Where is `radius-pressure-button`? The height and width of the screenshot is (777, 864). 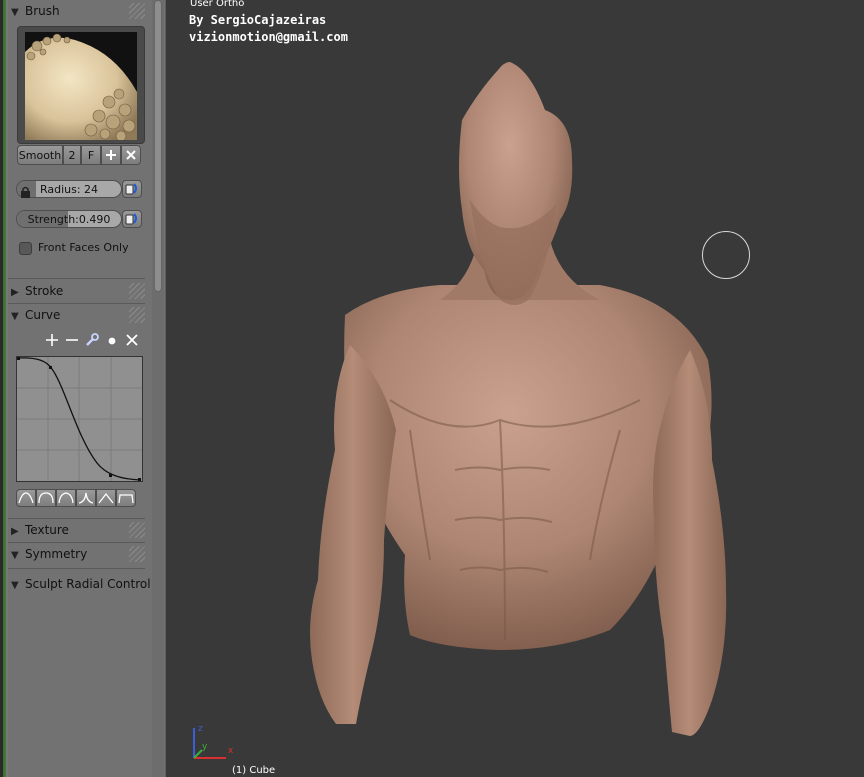 radius-pressure-button is located at coordinates (132, 189).